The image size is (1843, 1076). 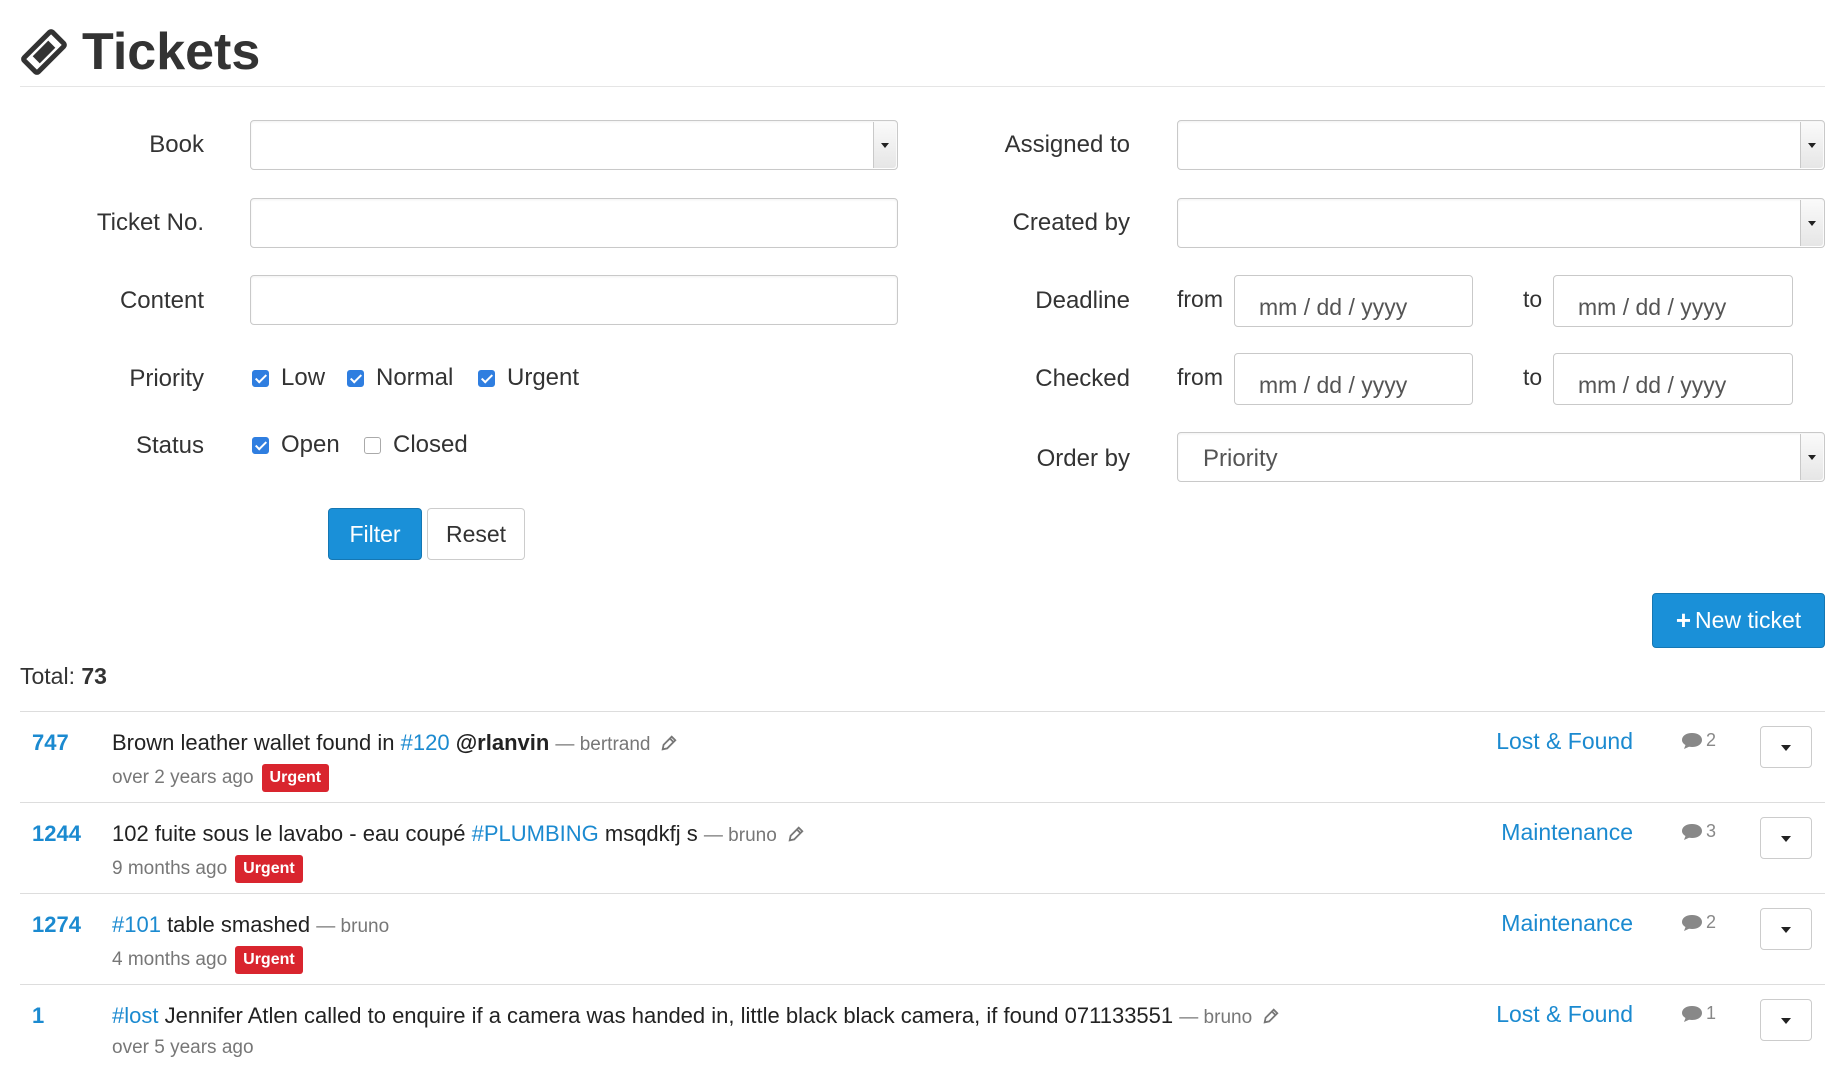 What do you see at coordinates (1071, 222) in the screenshot?
I see `created-by-label: Created by` at bounding box center [1071, 222].